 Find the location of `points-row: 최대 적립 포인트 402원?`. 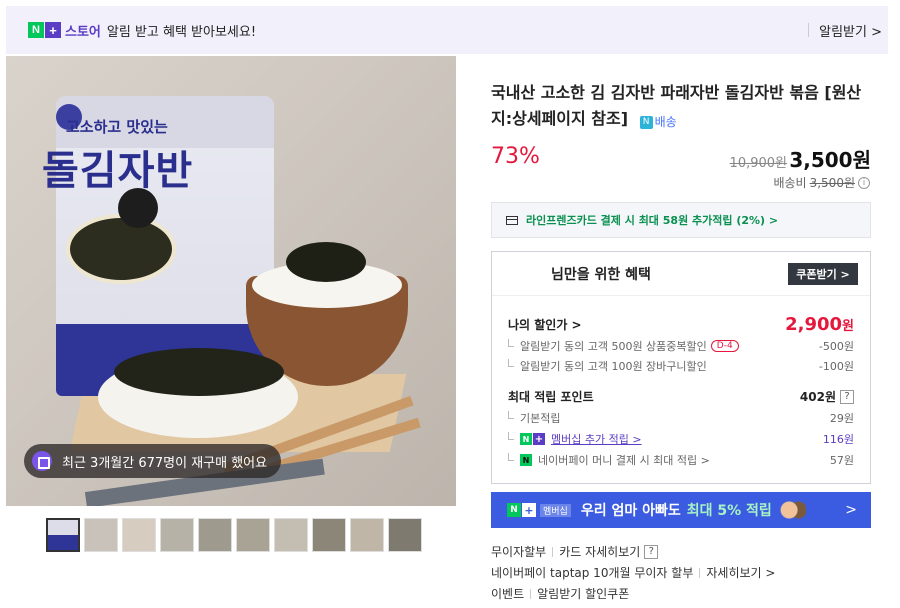

points-row: 최대 적립 포인트 402원? is located at coordinates (681, 396).